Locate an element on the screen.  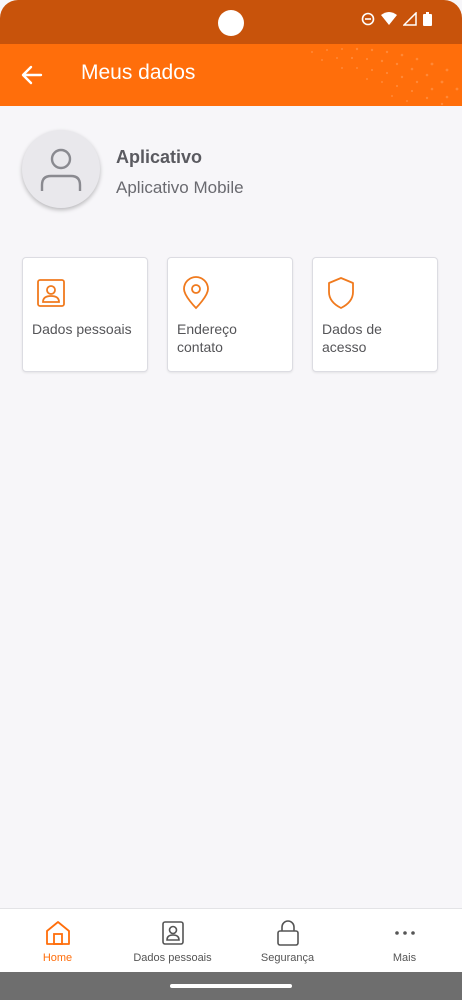
shield-icon is located at coordinates (341, 293).